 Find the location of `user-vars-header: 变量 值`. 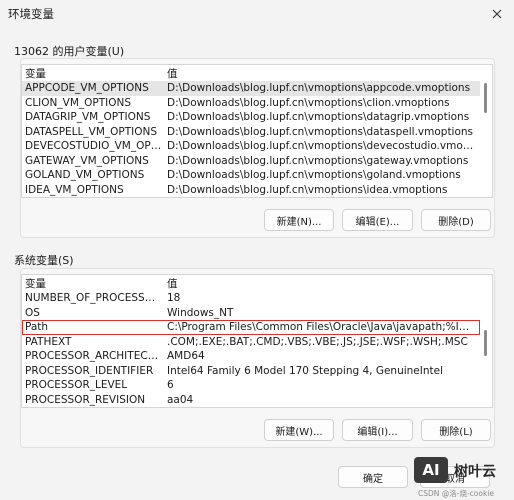

user-vars-header: 变量 值 is located at coordinates (251, 73).